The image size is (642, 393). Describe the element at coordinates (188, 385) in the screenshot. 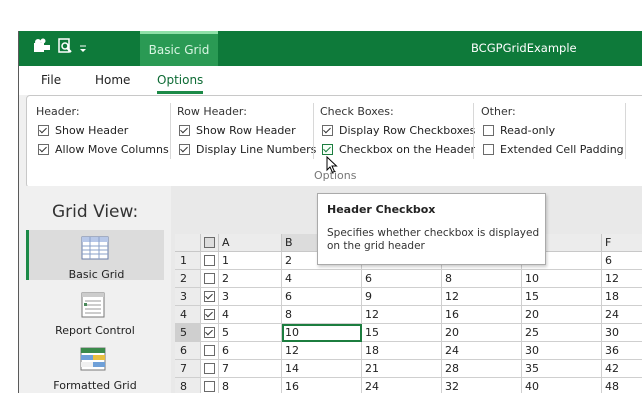

I see `row-number: 8` at that location.